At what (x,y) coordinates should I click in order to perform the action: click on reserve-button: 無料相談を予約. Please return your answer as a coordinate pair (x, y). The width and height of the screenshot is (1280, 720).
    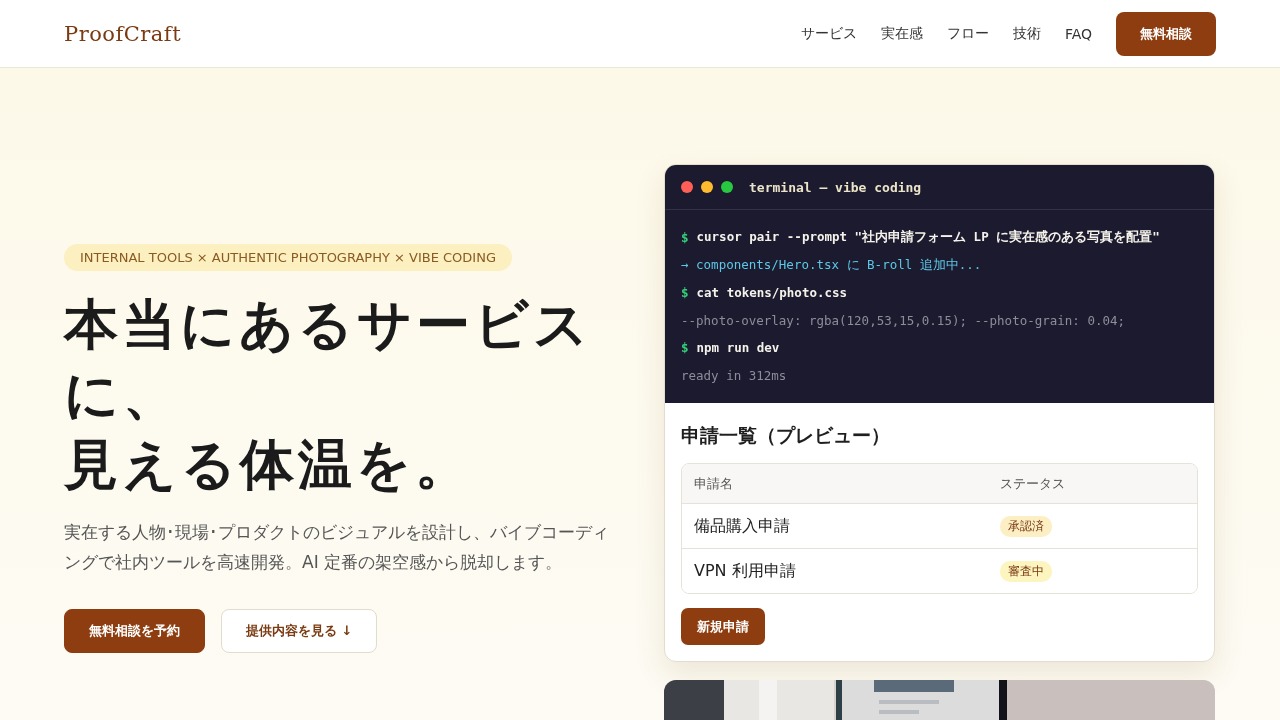
    Looking at the image, I should click on (134, 631).